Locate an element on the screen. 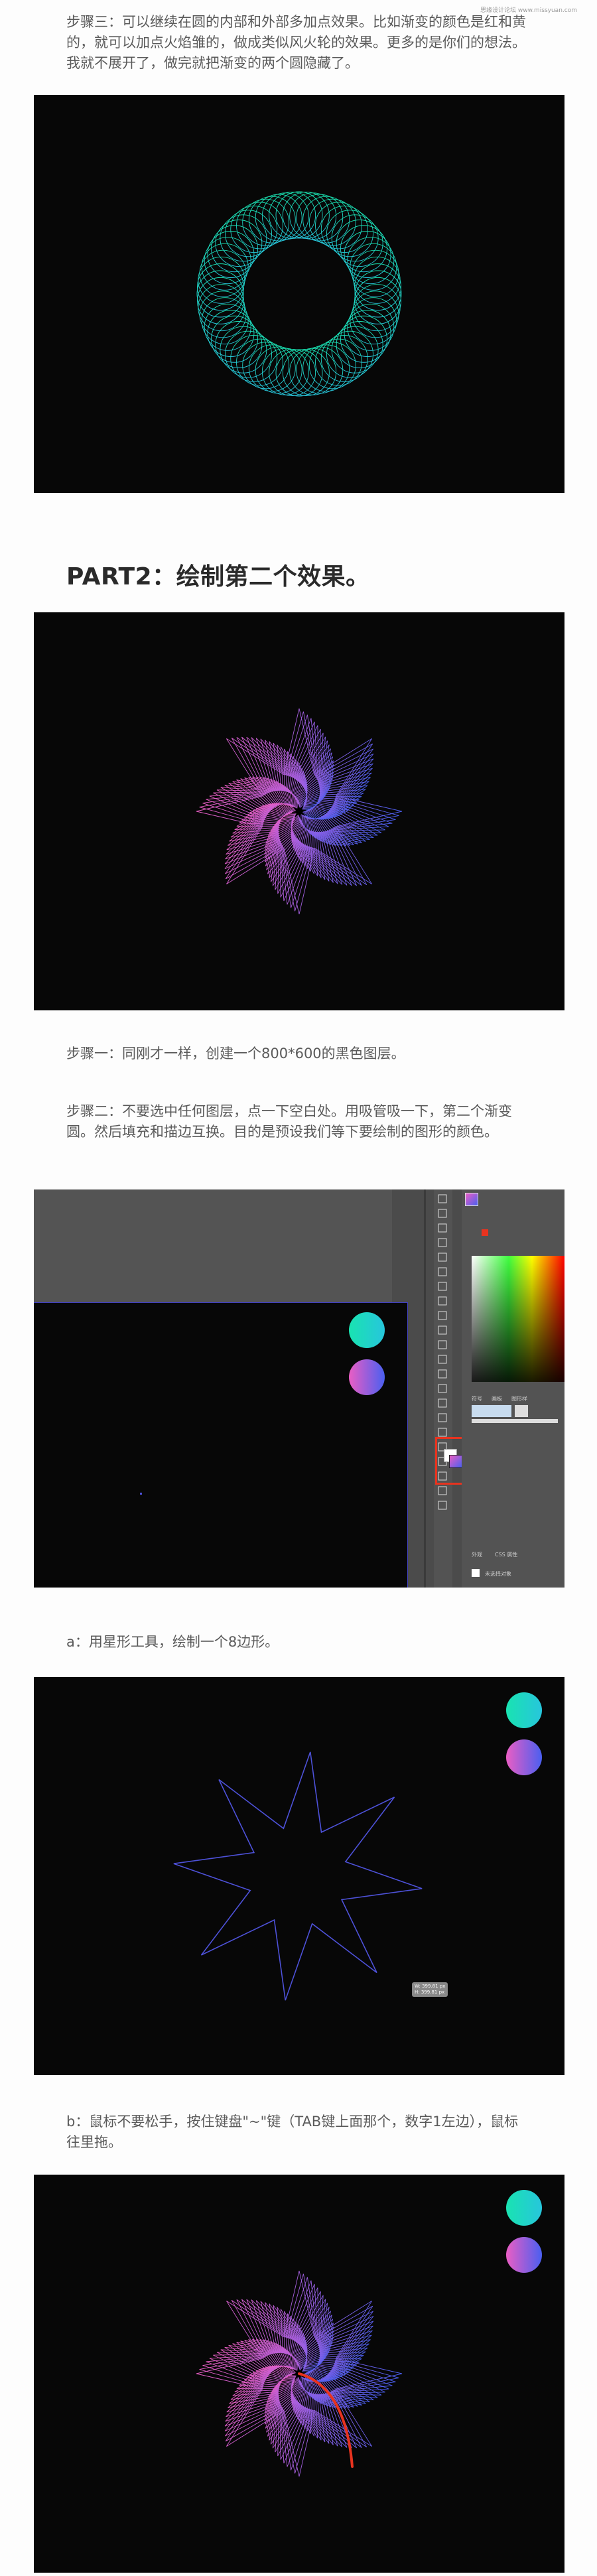 This screenshot has height=2576, width=597. tooltip-height: H: 399.81 px is located at coordinates (430, 1992).